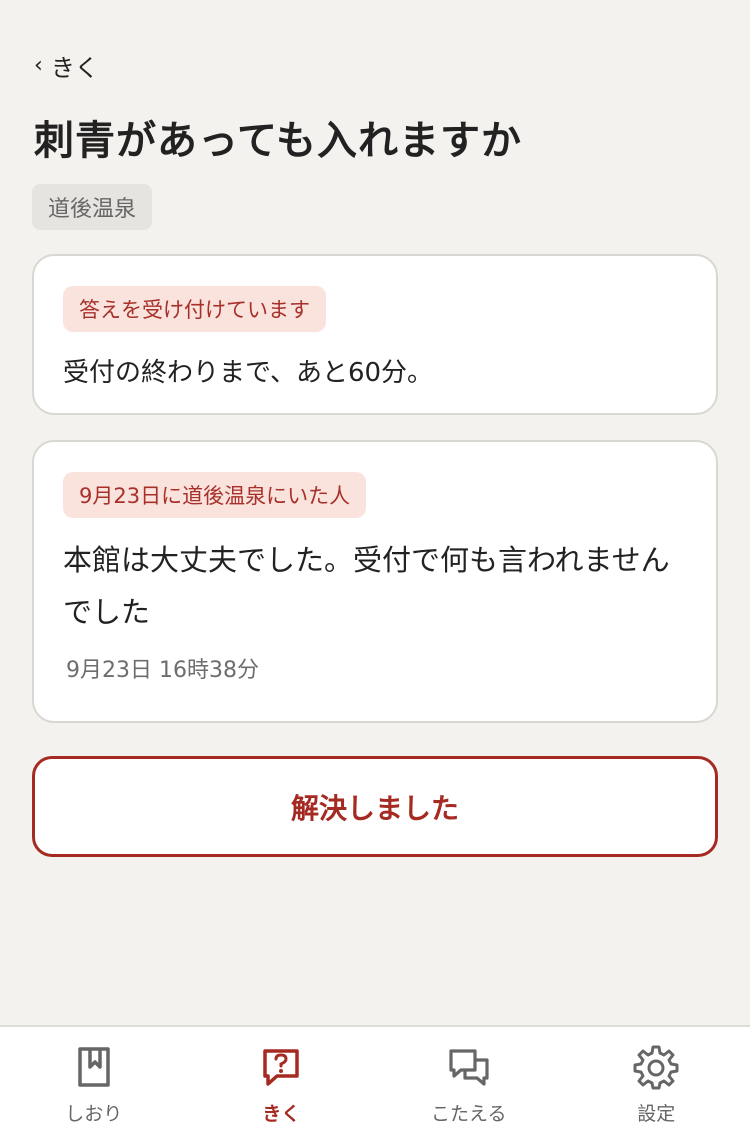  I want to click on resolve-button: 解決しました, so click(375, 806).